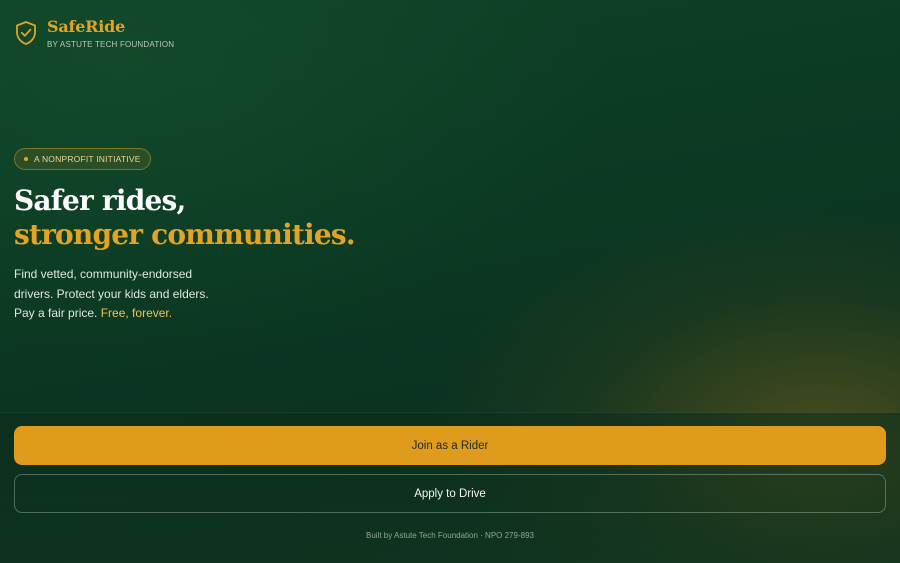  I want to click on brand-subtitle: BY ASTUTE TECH FOUNDATION, so click(111, 44).